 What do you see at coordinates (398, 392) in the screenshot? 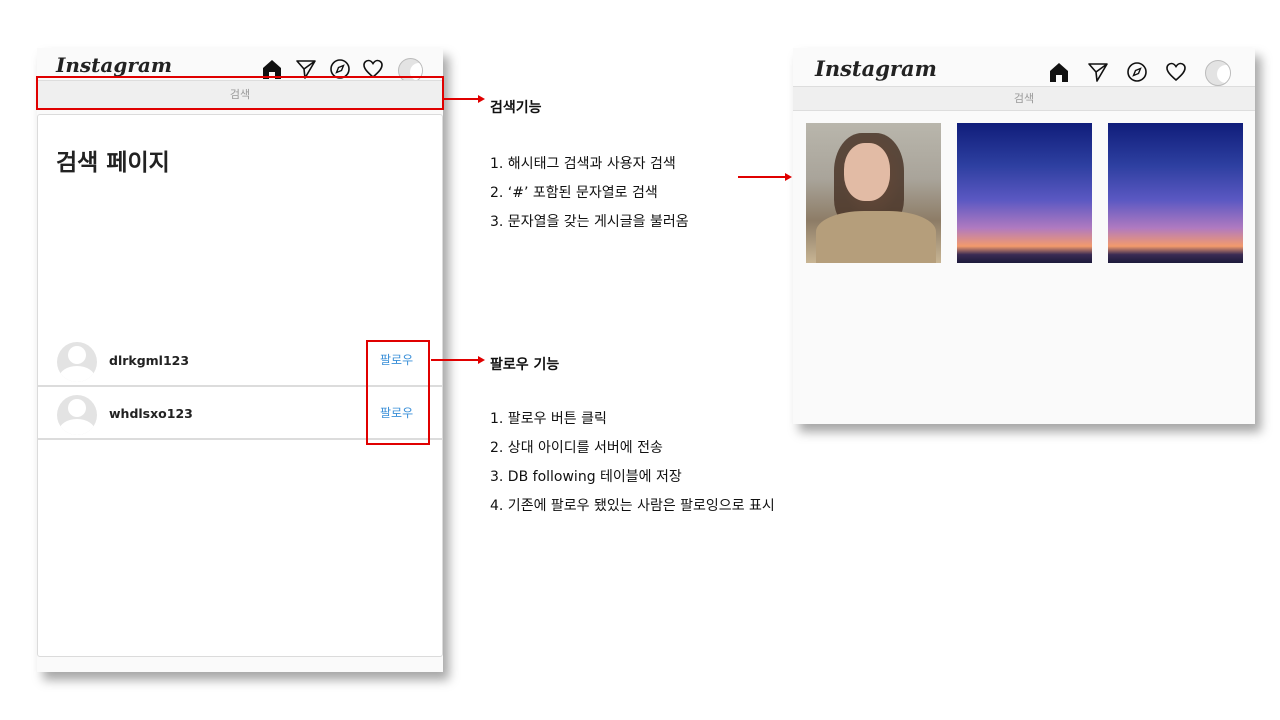
I see `follow-highlight-box` at bounding box center [398, 392].